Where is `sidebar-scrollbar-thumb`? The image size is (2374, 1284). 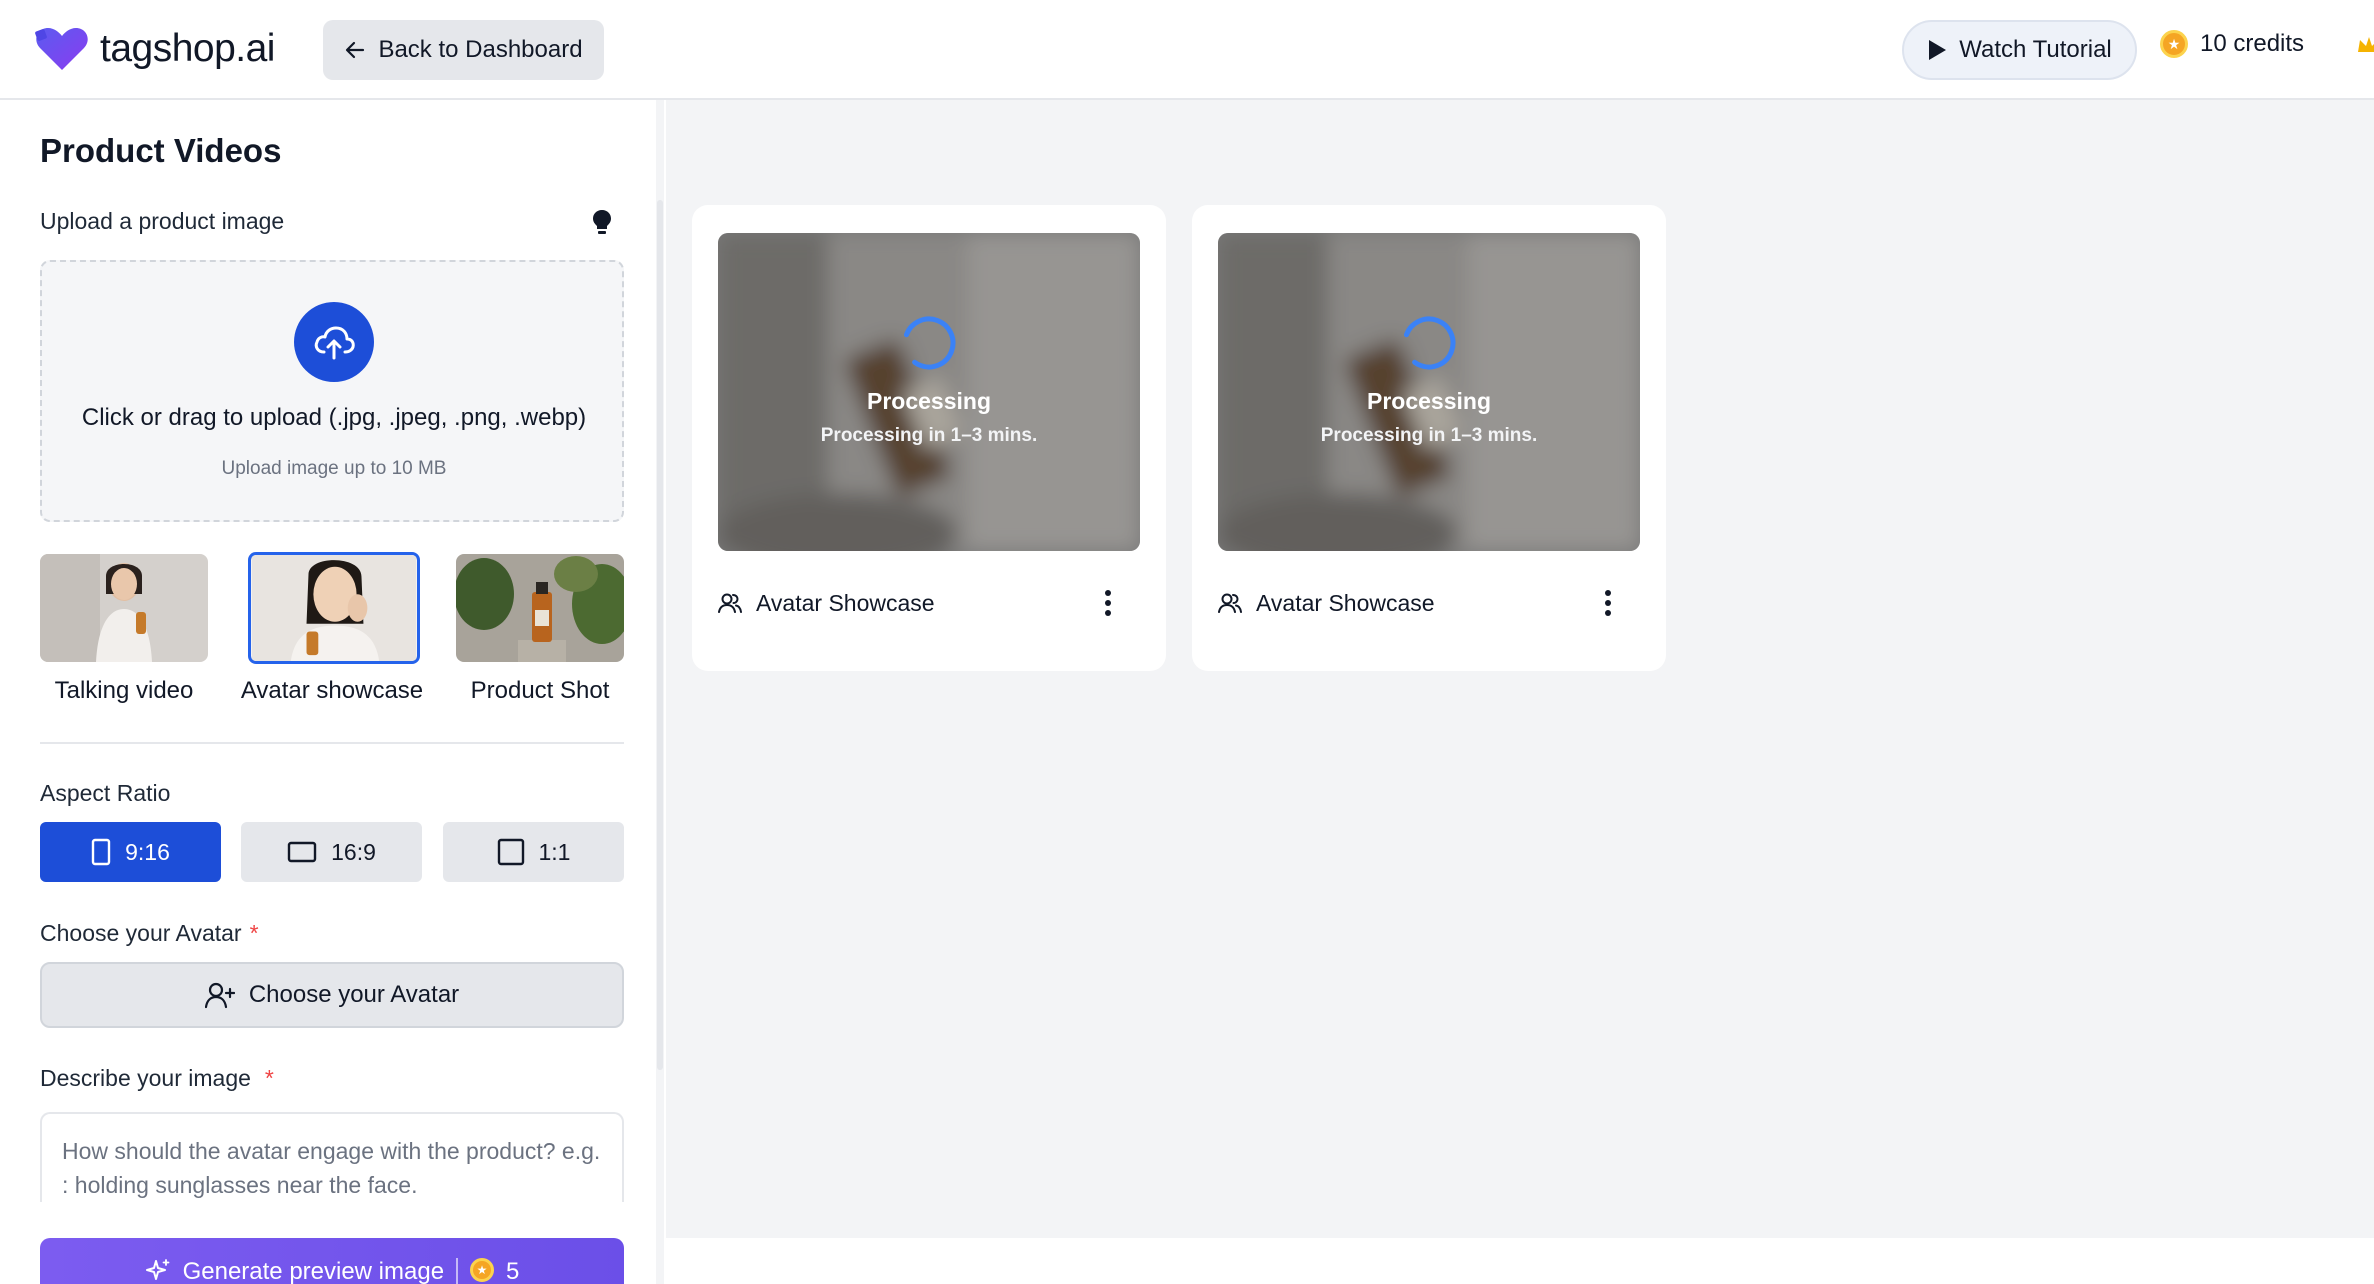
sidebar-scrollbar-thumb is located at coordinates (660, 635).